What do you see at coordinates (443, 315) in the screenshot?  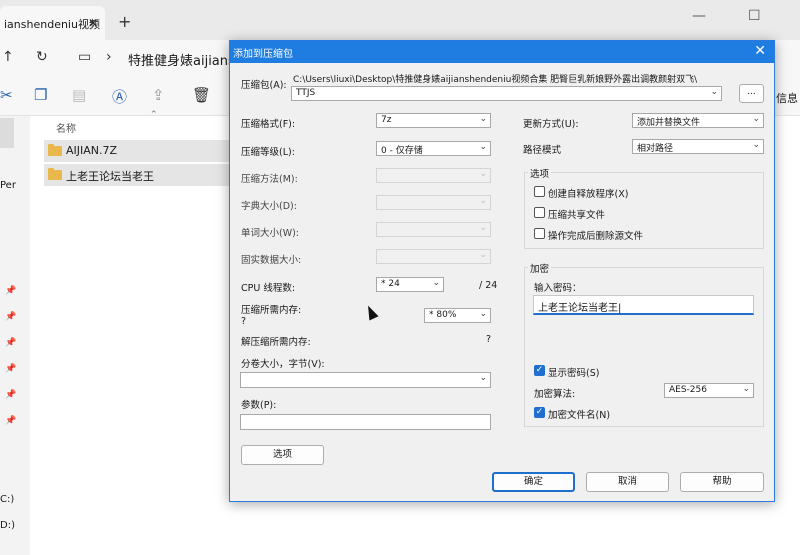 I see `memory-usage-value: * 80%` at bounding box center [443, 315].